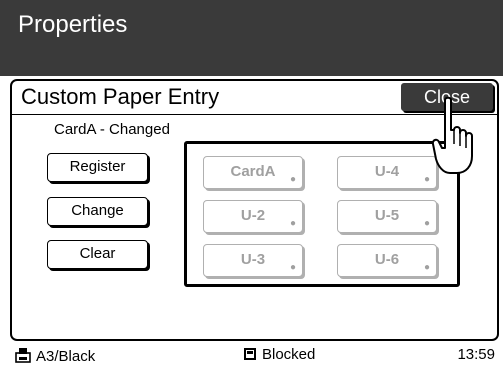 This screenshot has width=503, height=369. I want to click on block-icon, so click(250, 354).